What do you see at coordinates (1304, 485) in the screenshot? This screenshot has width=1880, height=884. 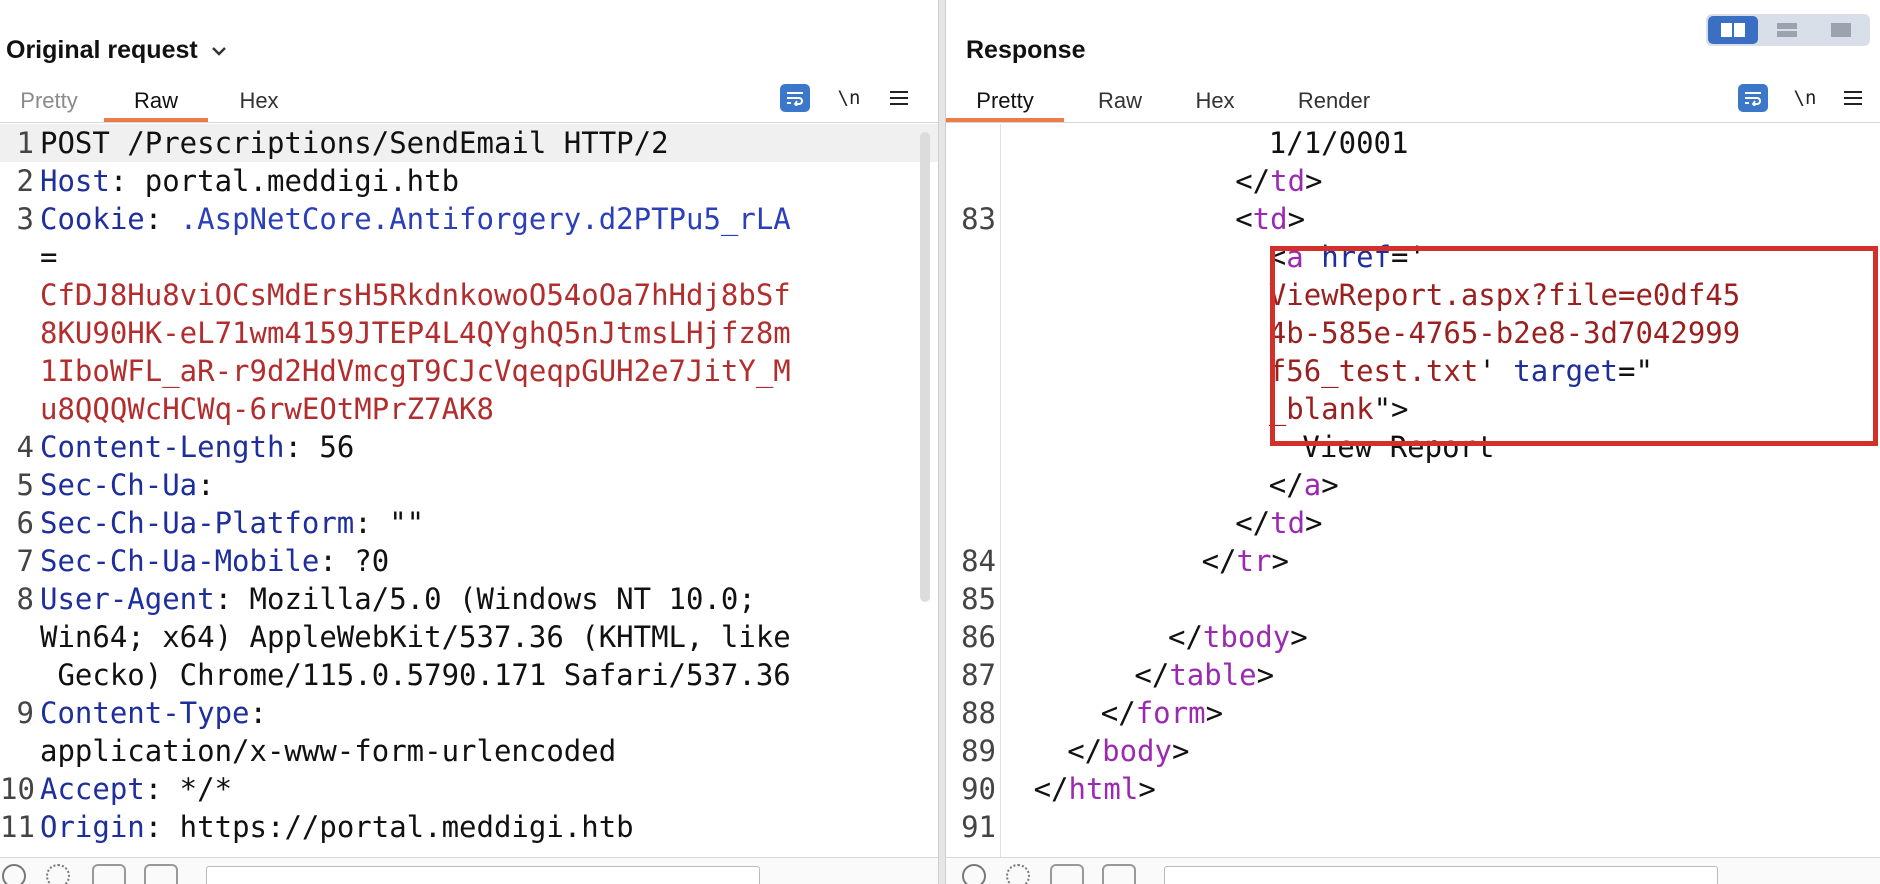 I see `code-text: </a>` at bounding box center [1304, 485].